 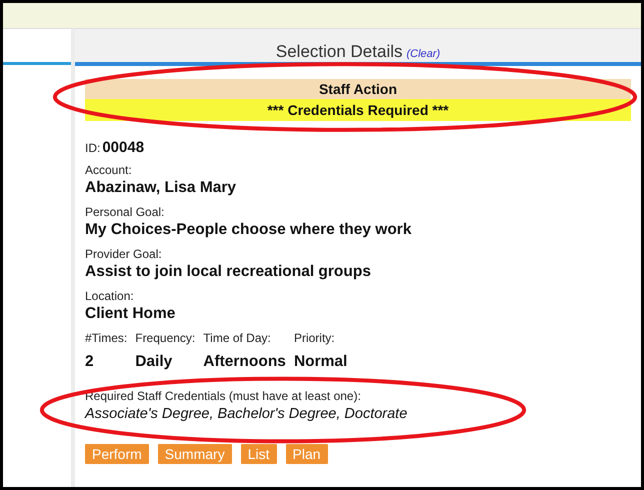 I want to click on clear-link: (Clear), so click(x=423, y=54).